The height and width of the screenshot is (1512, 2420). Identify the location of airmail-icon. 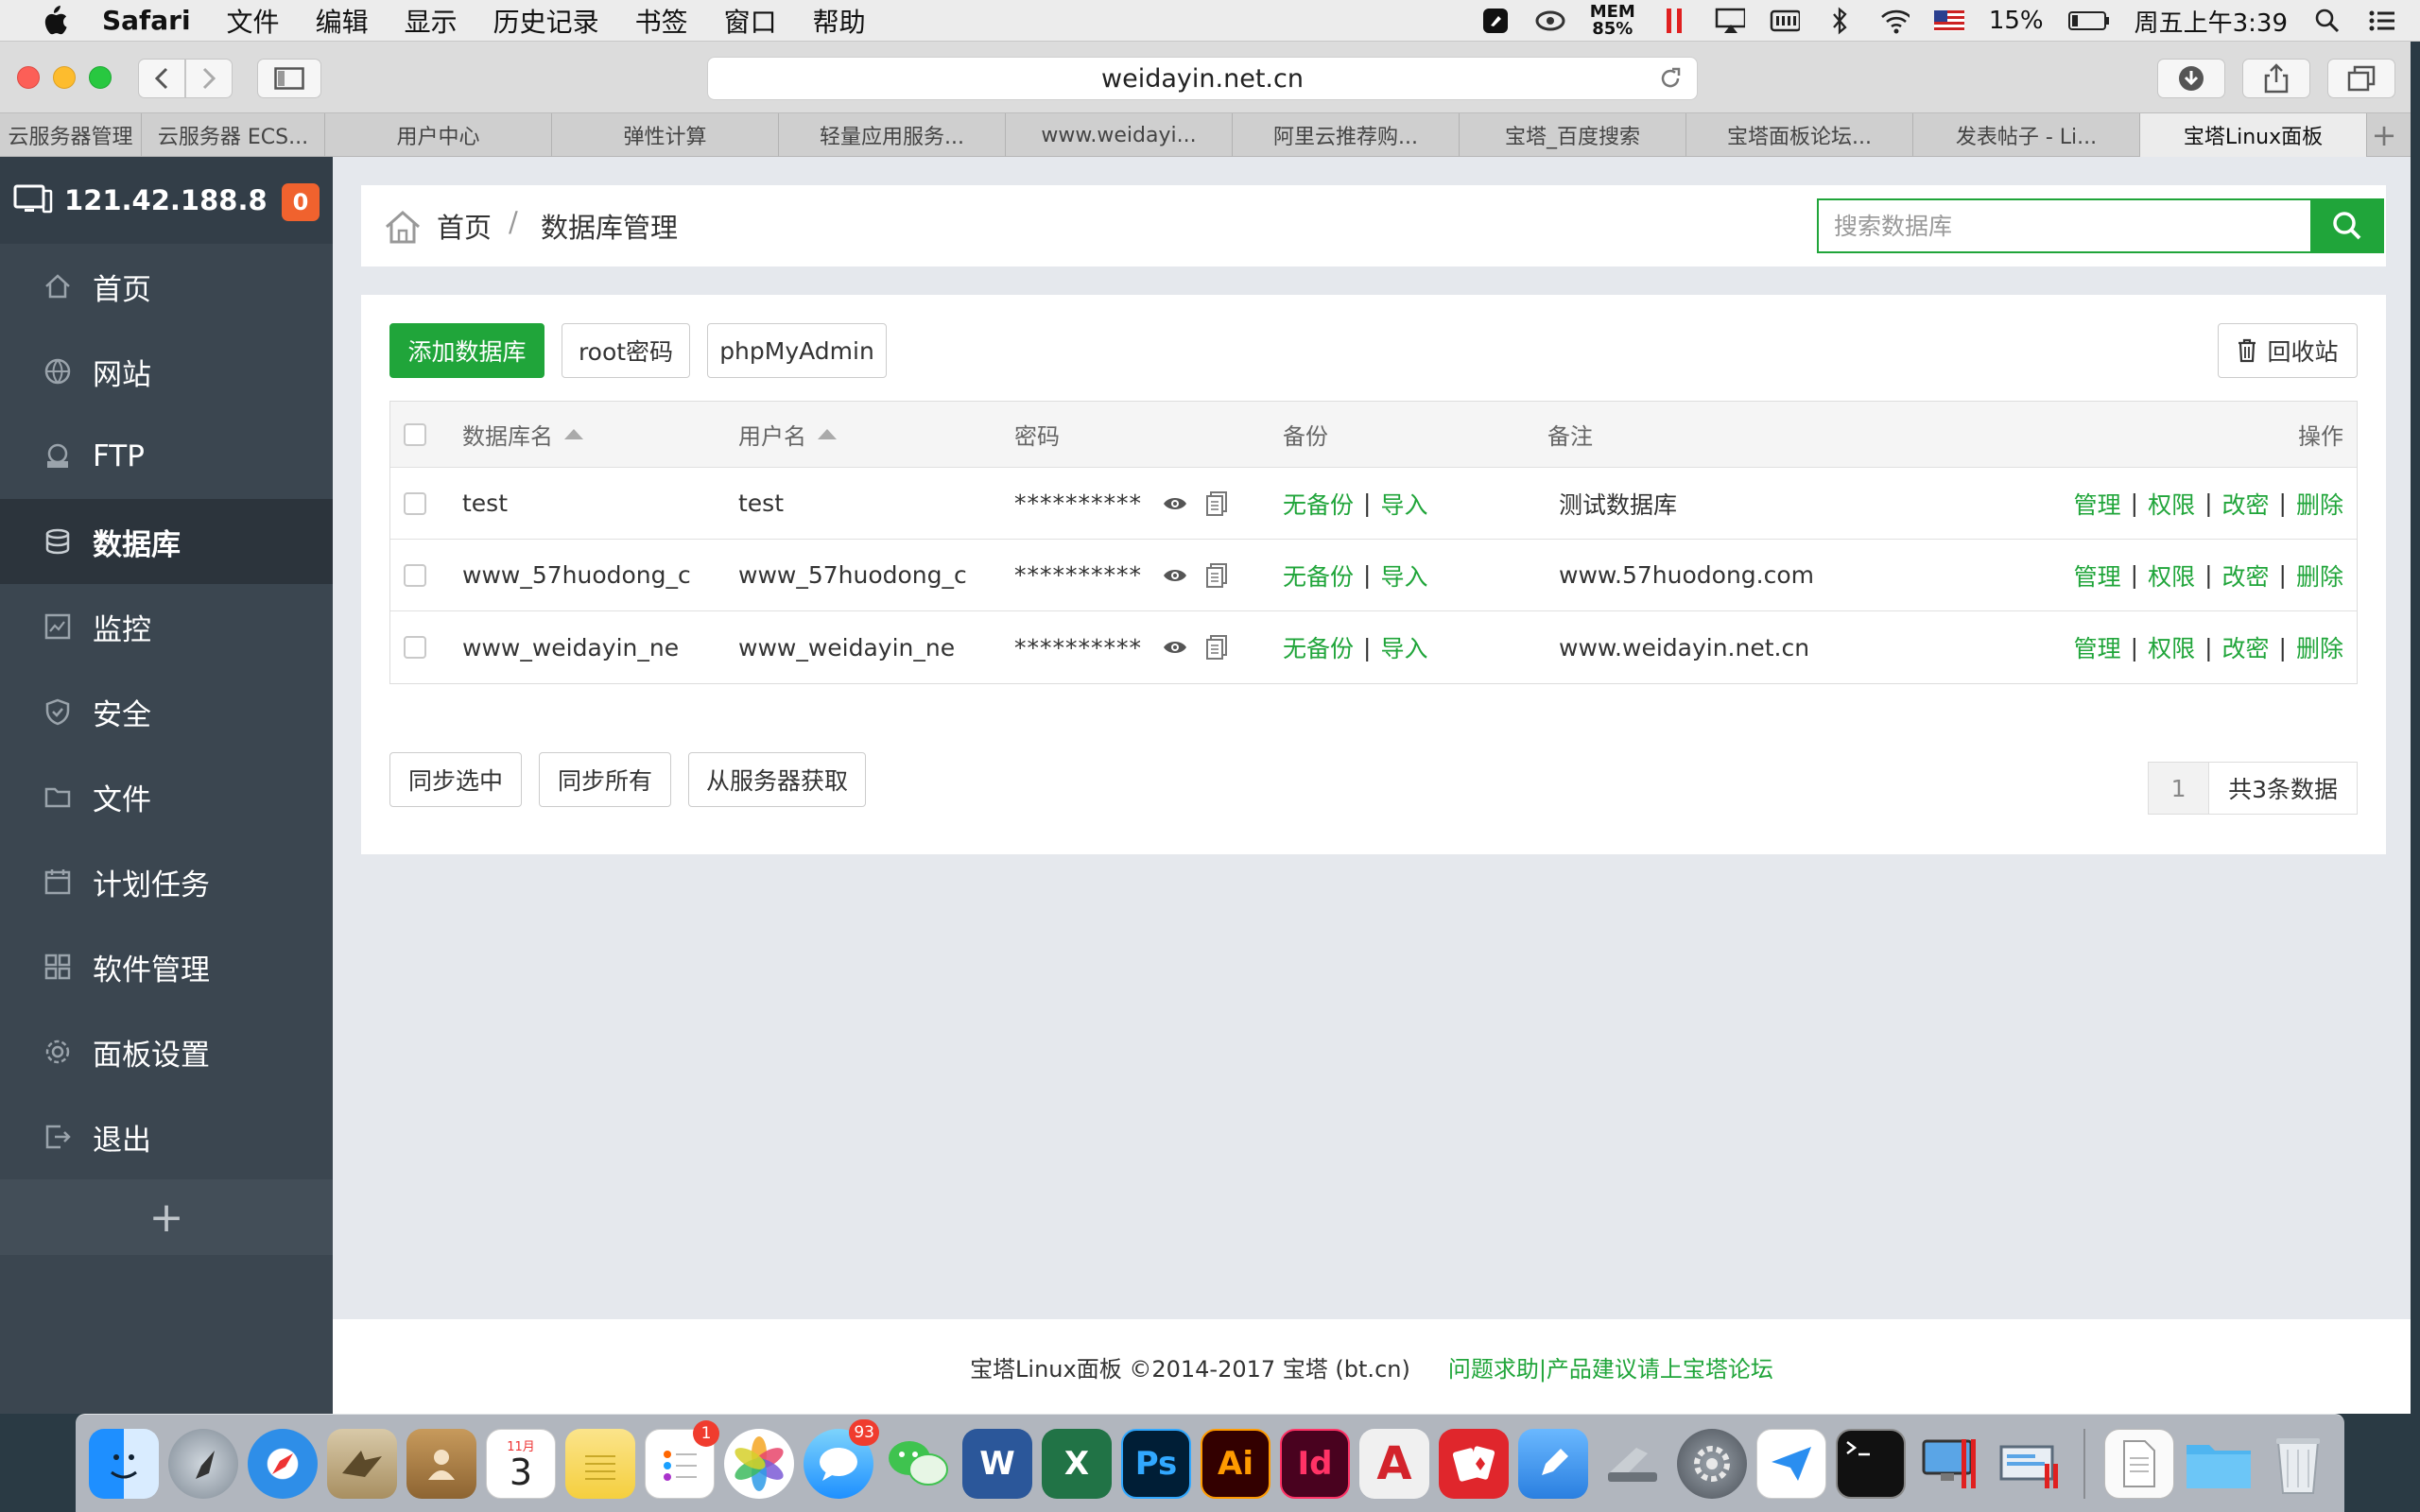
(1791, 1463).